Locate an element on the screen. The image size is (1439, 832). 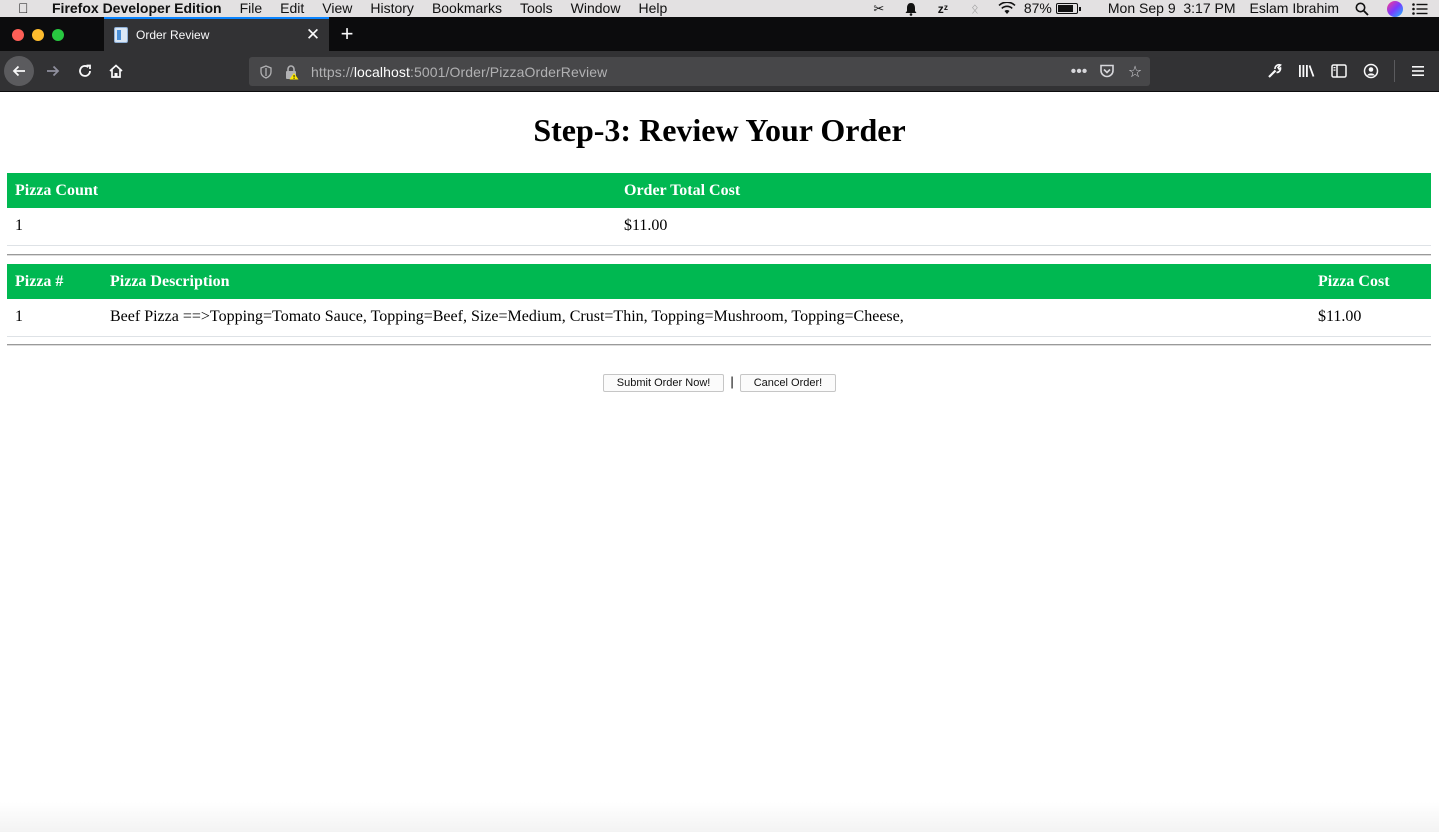
order-summary-table: Pizza Count Order Total Cost 1 $11.00 is located at coordinates (719, 209).